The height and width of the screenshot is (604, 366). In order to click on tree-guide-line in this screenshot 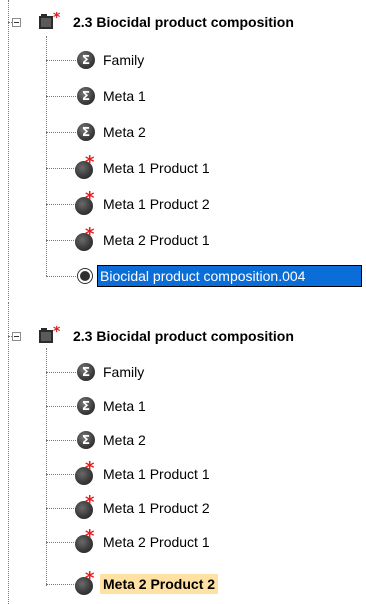, I will do `click(8, 150)`.